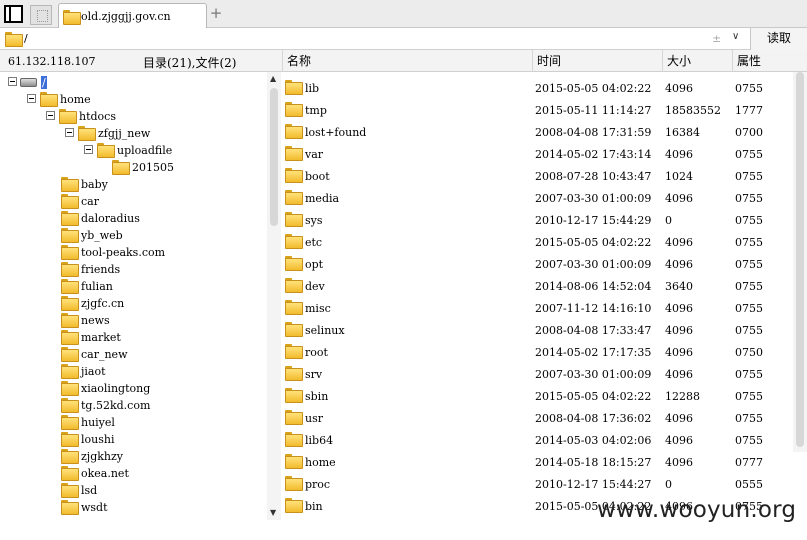  I want to click on tree-node-label: fulian, so click(97, 286).